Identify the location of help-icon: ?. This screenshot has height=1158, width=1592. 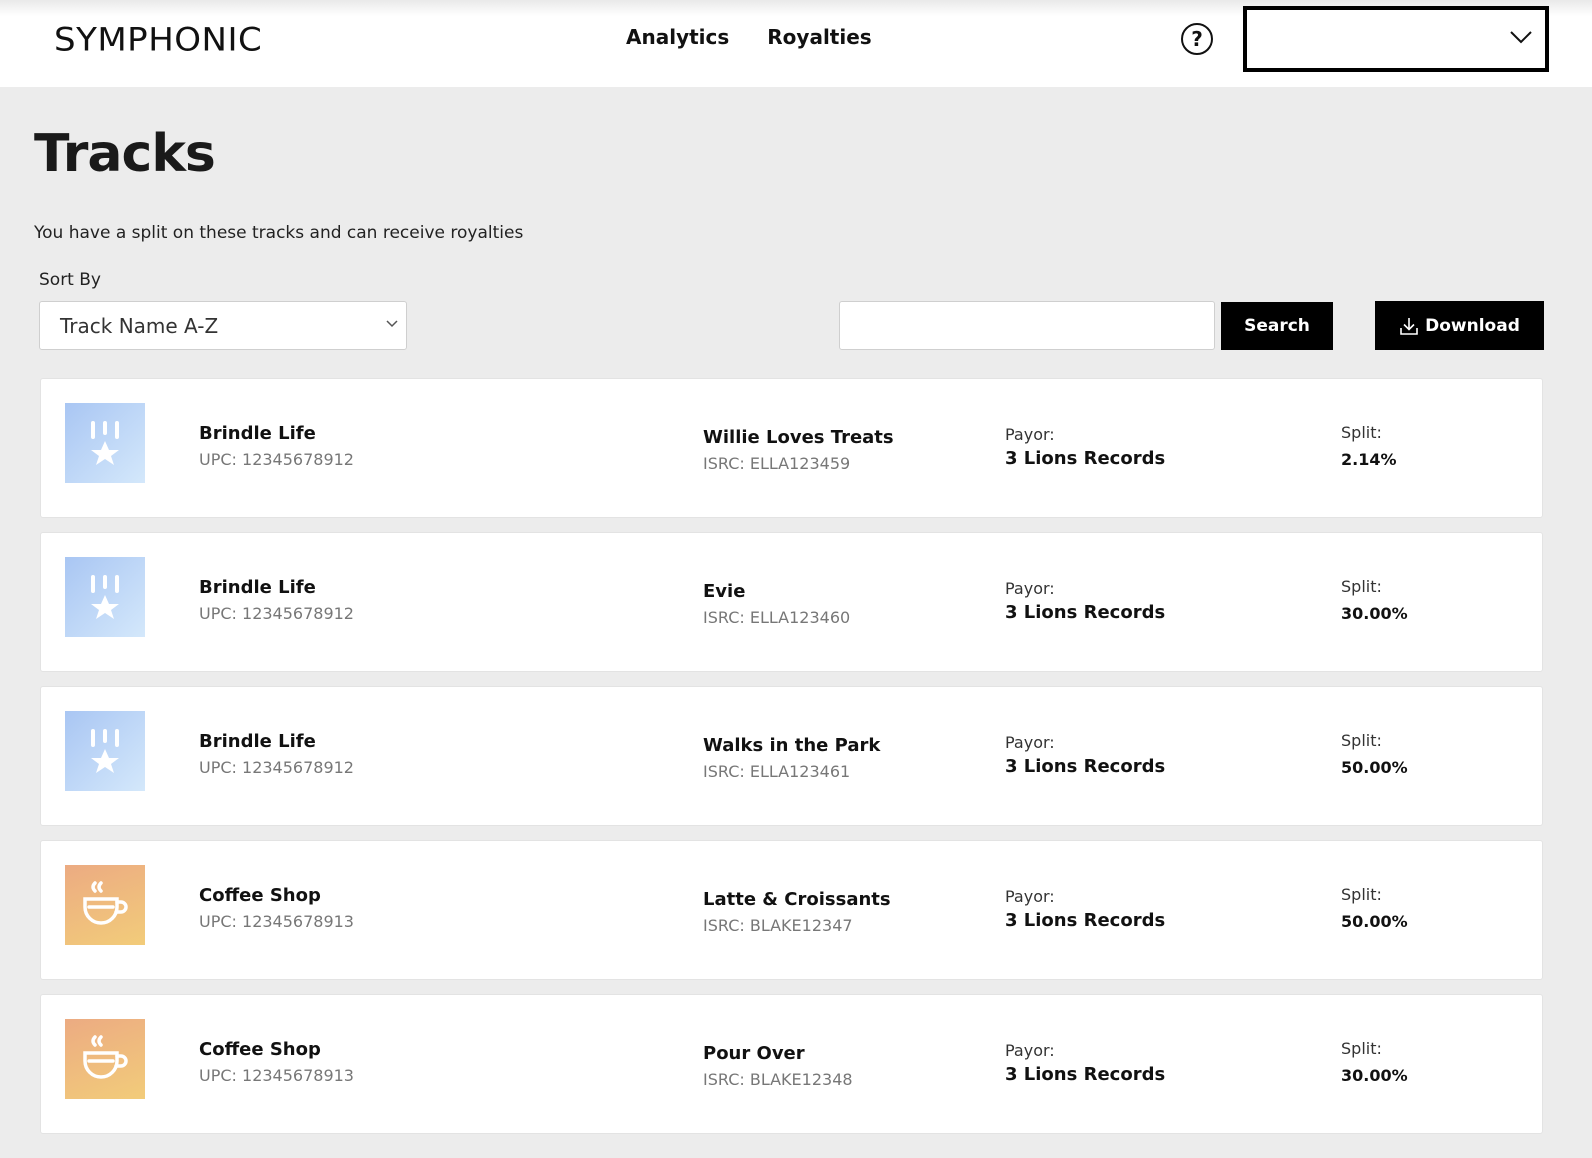
(1197, 39).